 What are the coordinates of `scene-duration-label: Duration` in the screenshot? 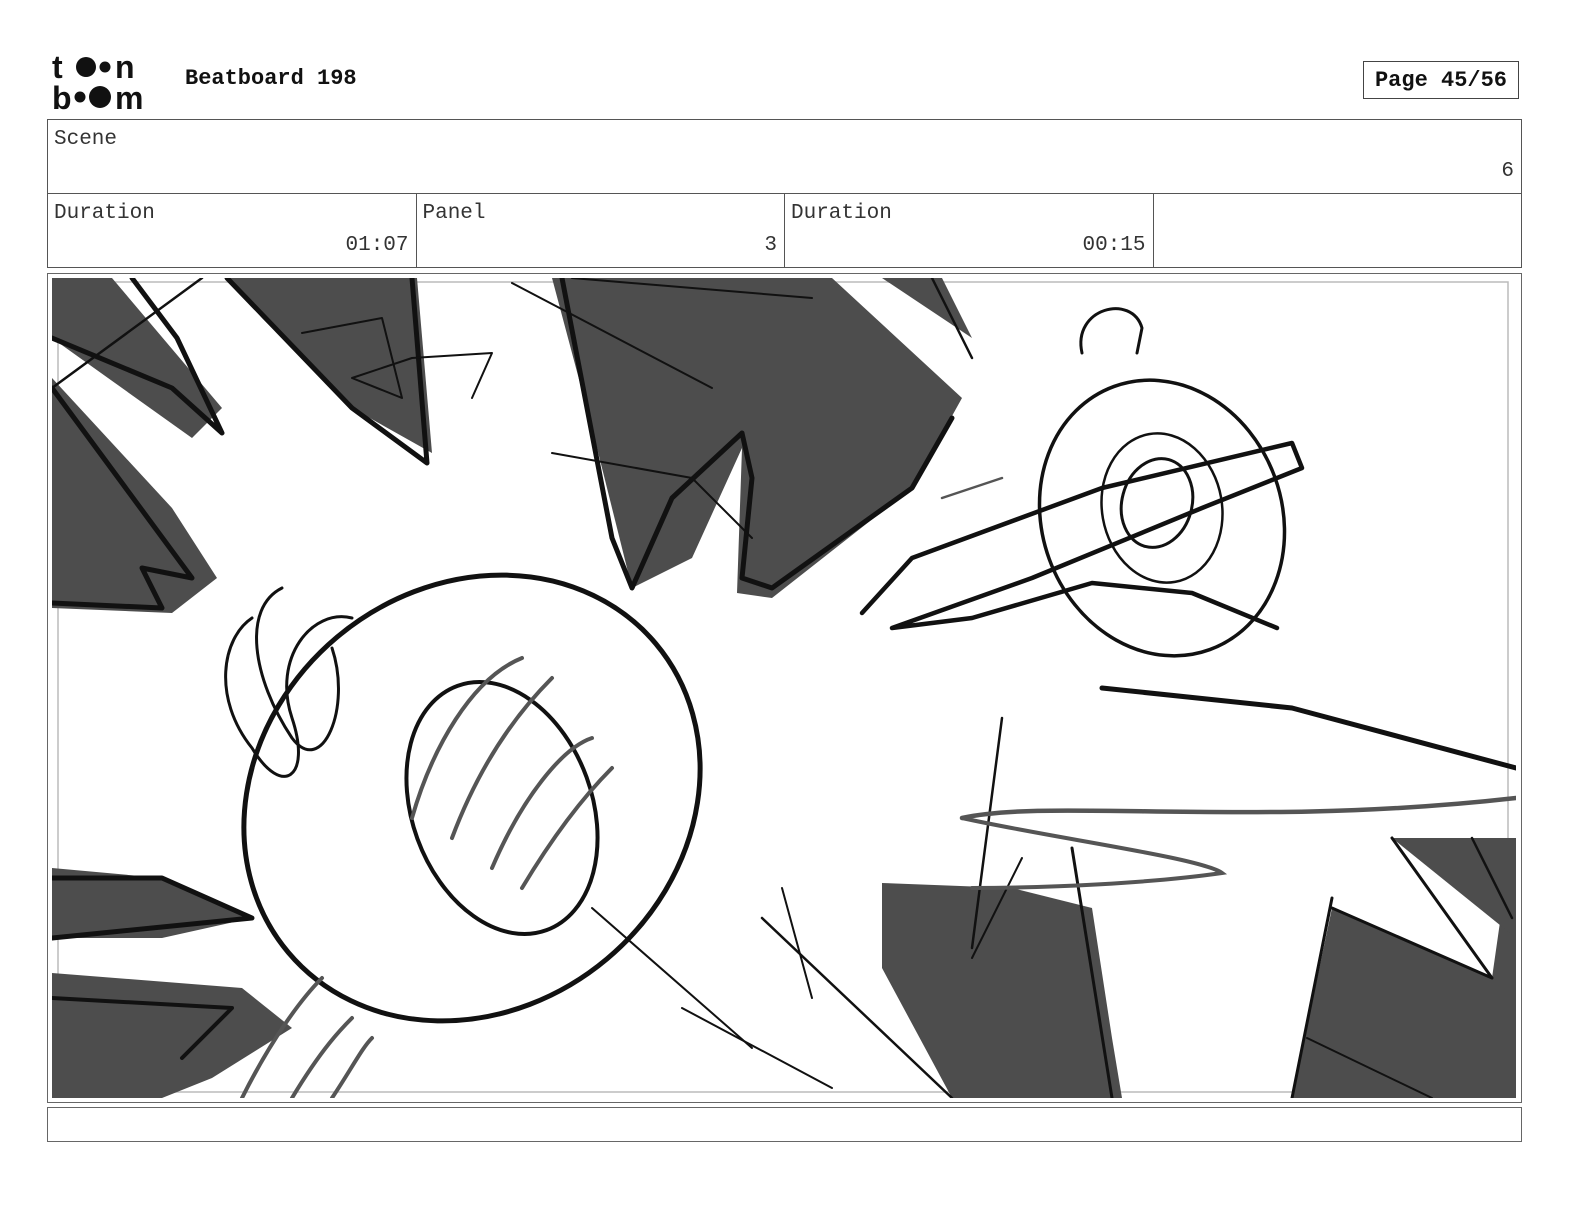 It's located at (104, 213).